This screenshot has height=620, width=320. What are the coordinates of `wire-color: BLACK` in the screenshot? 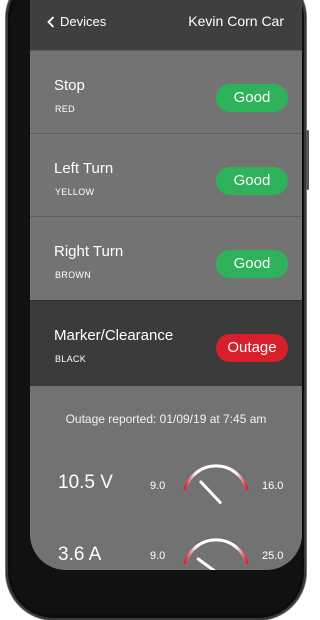 It's located at (71, 359).